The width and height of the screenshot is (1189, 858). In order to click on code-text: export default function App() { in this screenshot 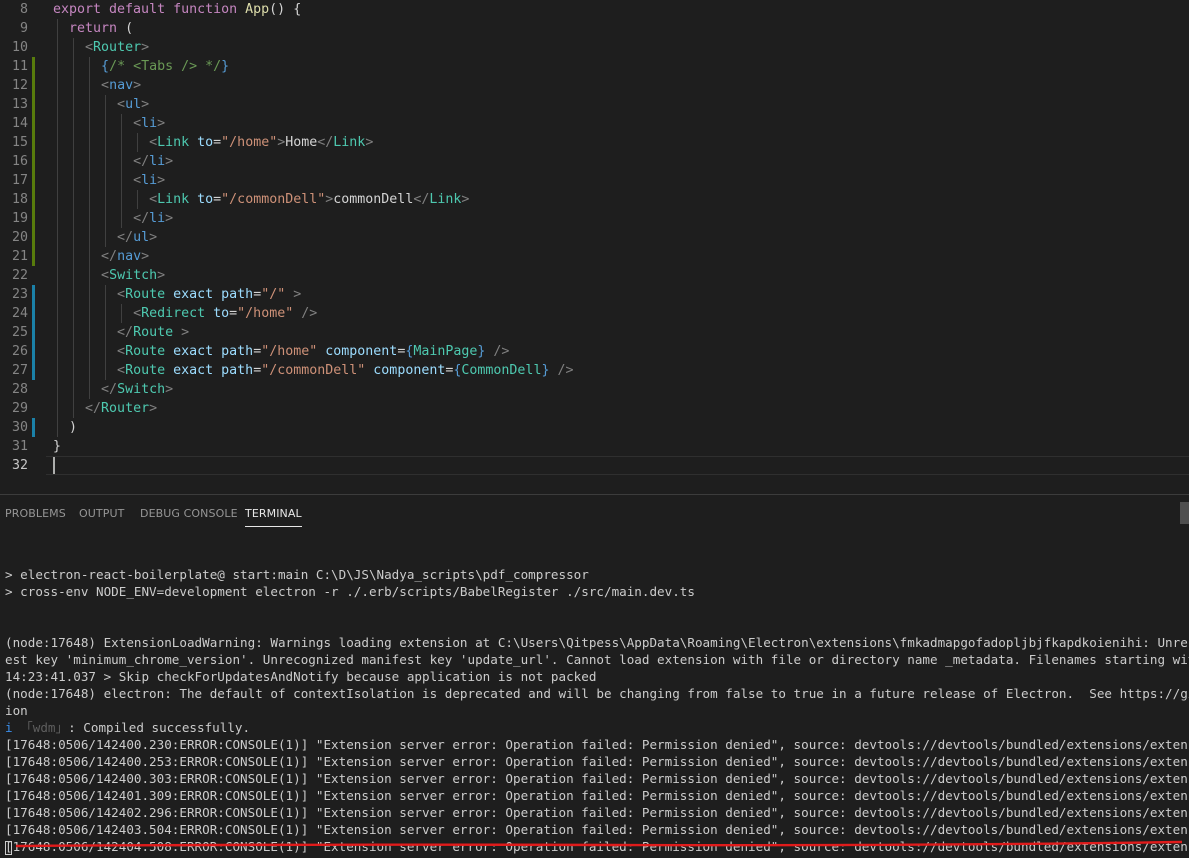, I will do `click(177, 9)`.